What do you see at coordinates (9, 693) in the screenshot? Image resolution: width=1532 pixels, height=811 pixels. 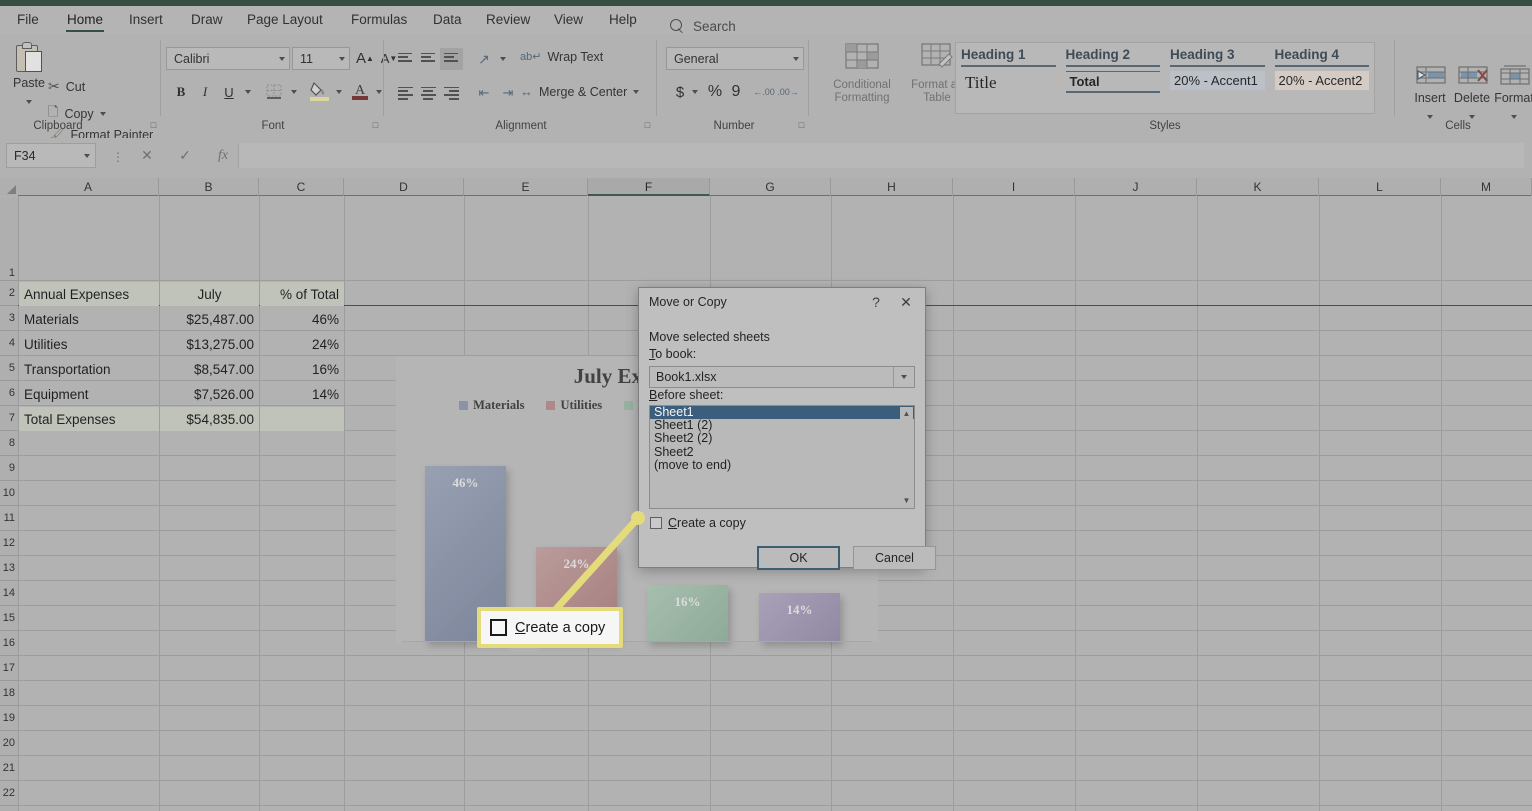 I see `row-header-18: 18` at bounding box center [9, 693].